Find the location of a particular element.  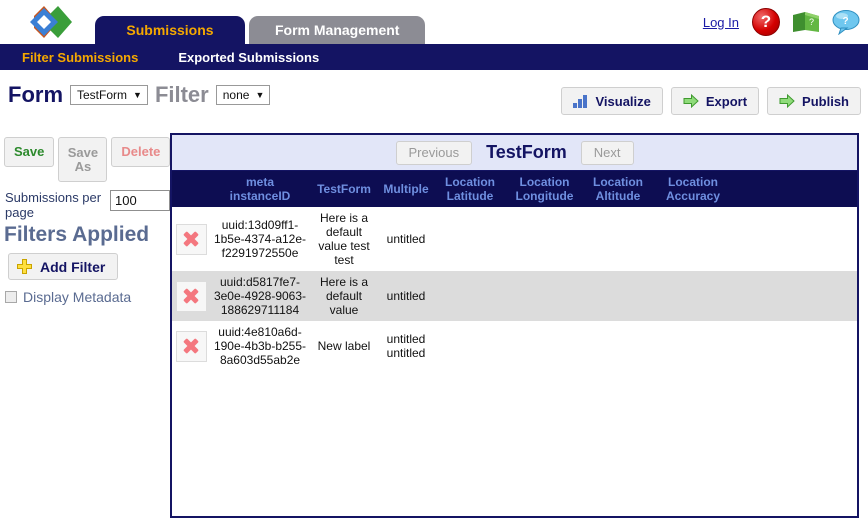

submissions-per-page: Submissions per page is located at coordinates (85, 201).